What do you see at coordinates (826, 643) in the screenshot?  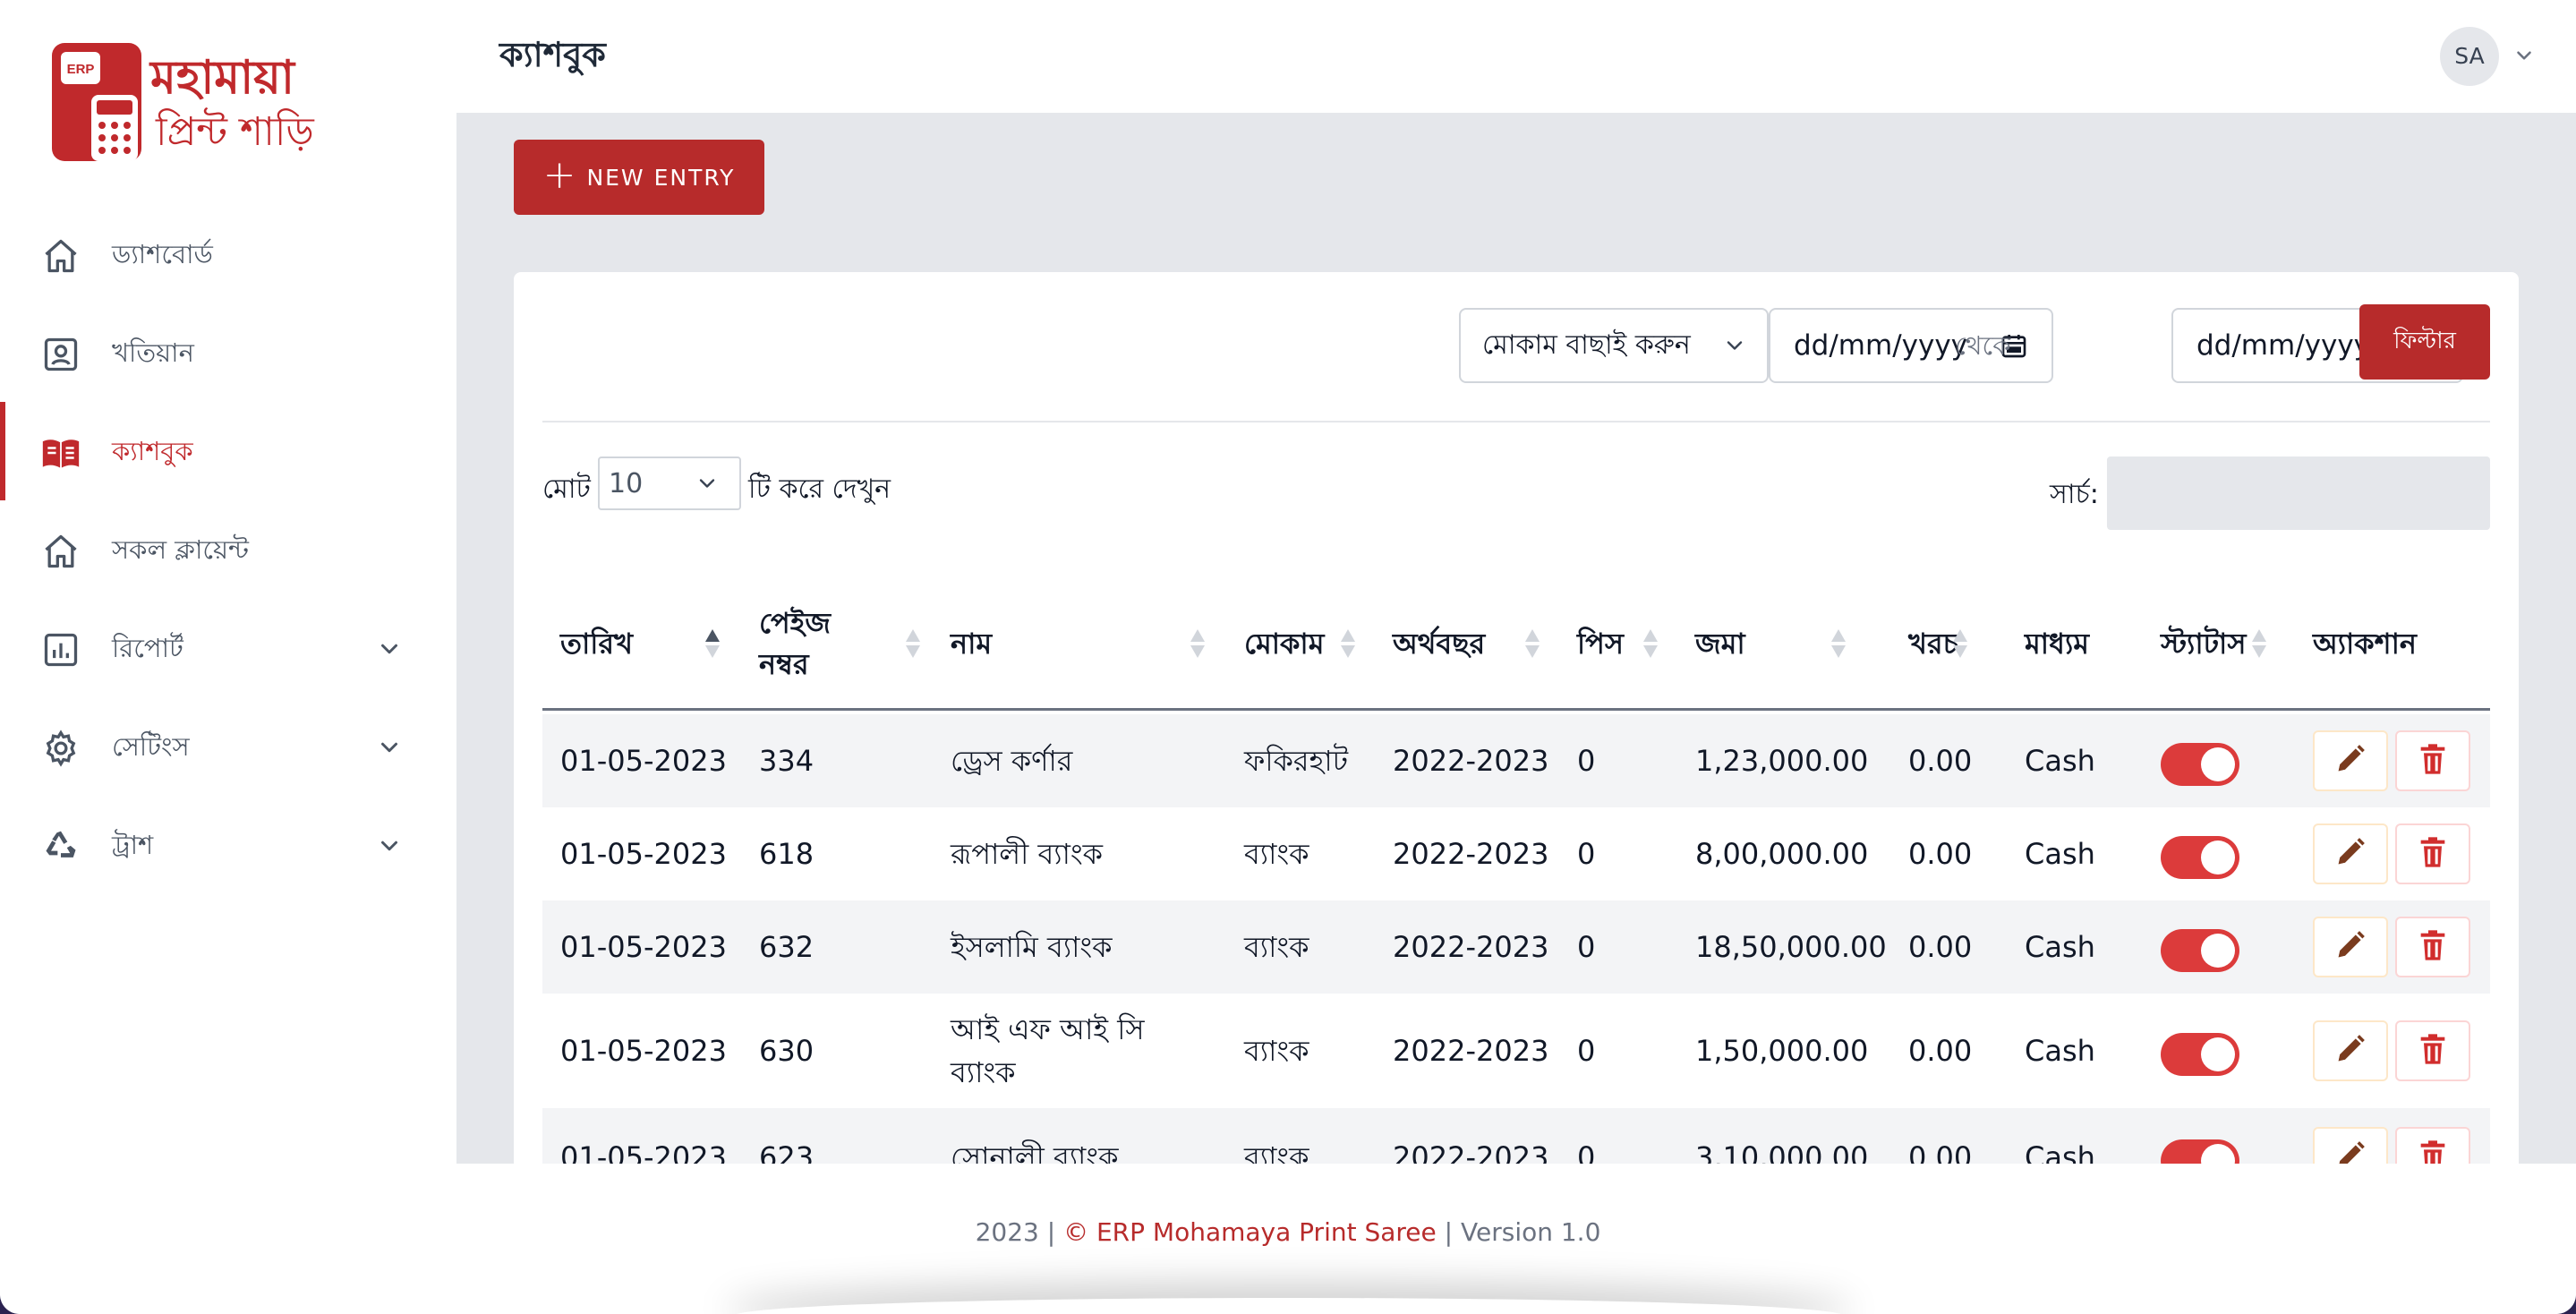 I see `column-page-number: পেইজ নম্বর` at bounding box center [826, 643].